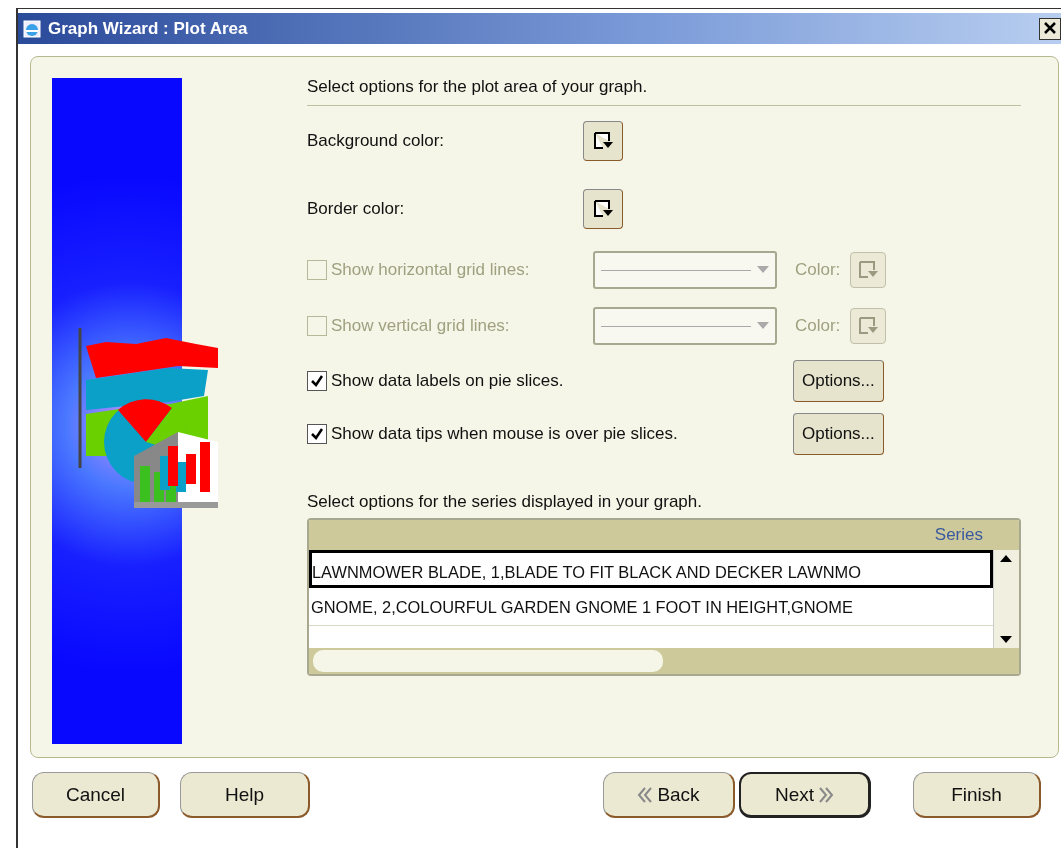 The width and height of the screenshot is (1061, 848). What do you see at coordinates (664, 535) in the screenshot?
I see `column-header: Series` at bounding box center [664, 535].